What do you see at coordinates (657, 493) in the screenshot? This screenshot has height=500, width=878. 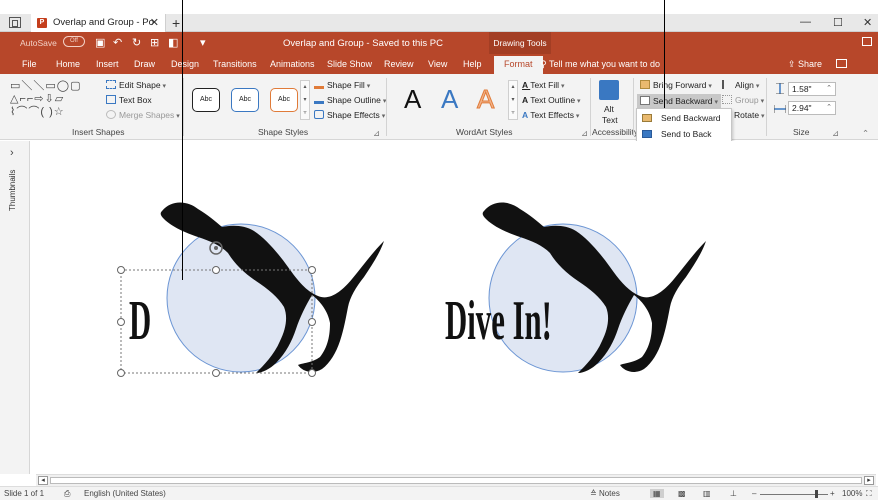 I see `normal-view-icon: ▦` at bounding box center [657, 493].